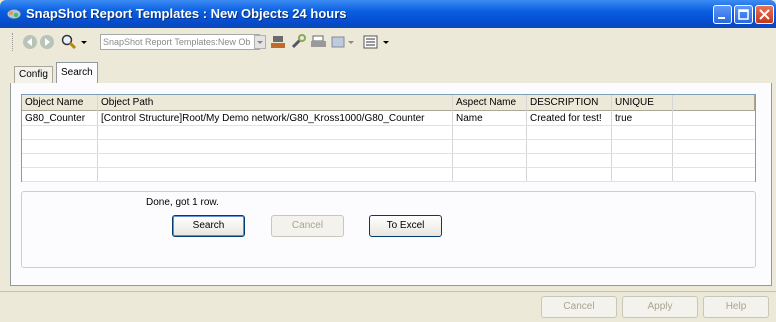 The image size is (776, 322). I want to click on tab-config: Config, so click(33, 74).